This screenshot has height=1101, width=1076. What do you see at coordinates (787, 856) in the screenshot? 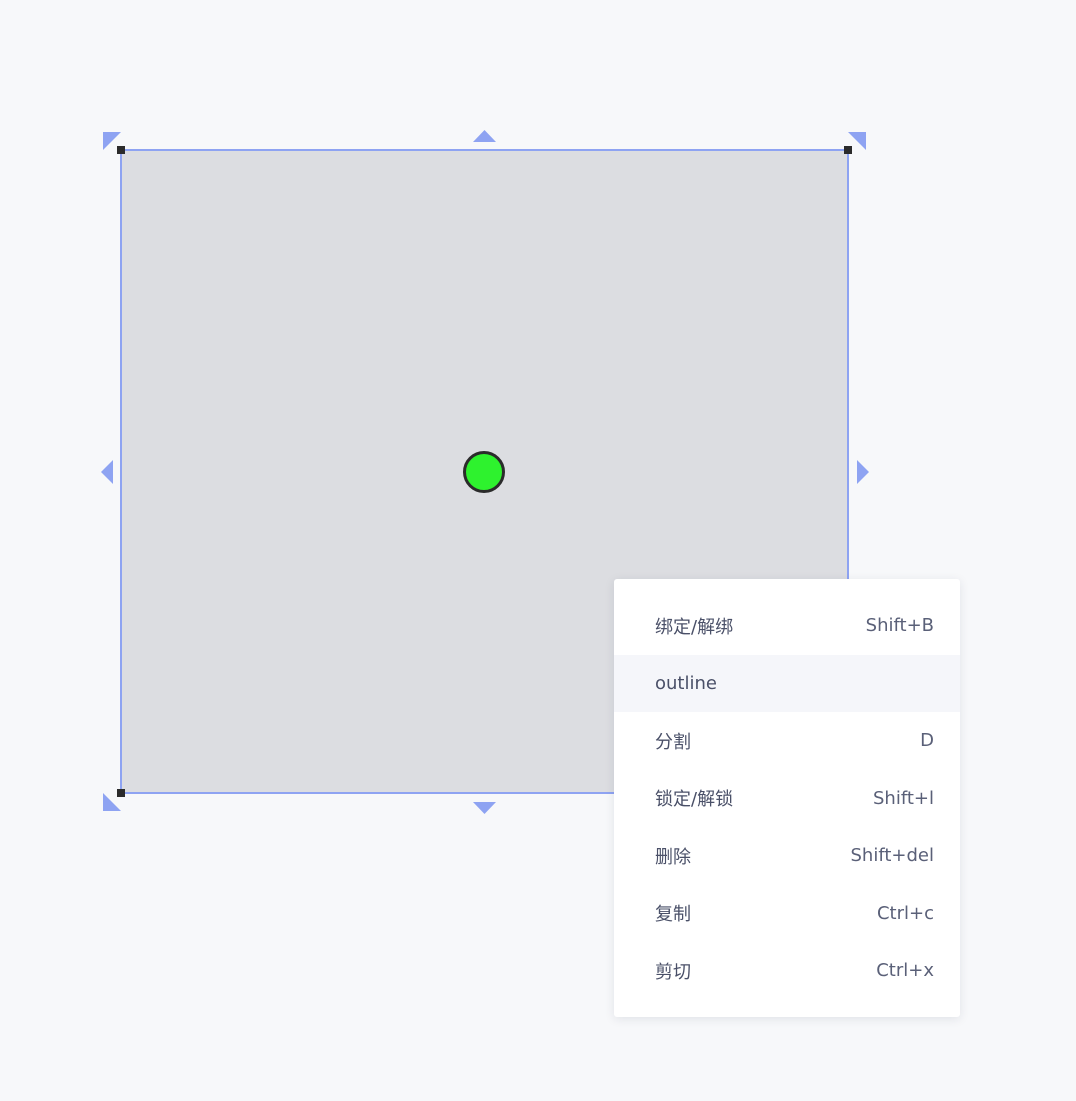
I see `menu-item-delete: 删除 Shift+del` at bounding box center [787, 856].